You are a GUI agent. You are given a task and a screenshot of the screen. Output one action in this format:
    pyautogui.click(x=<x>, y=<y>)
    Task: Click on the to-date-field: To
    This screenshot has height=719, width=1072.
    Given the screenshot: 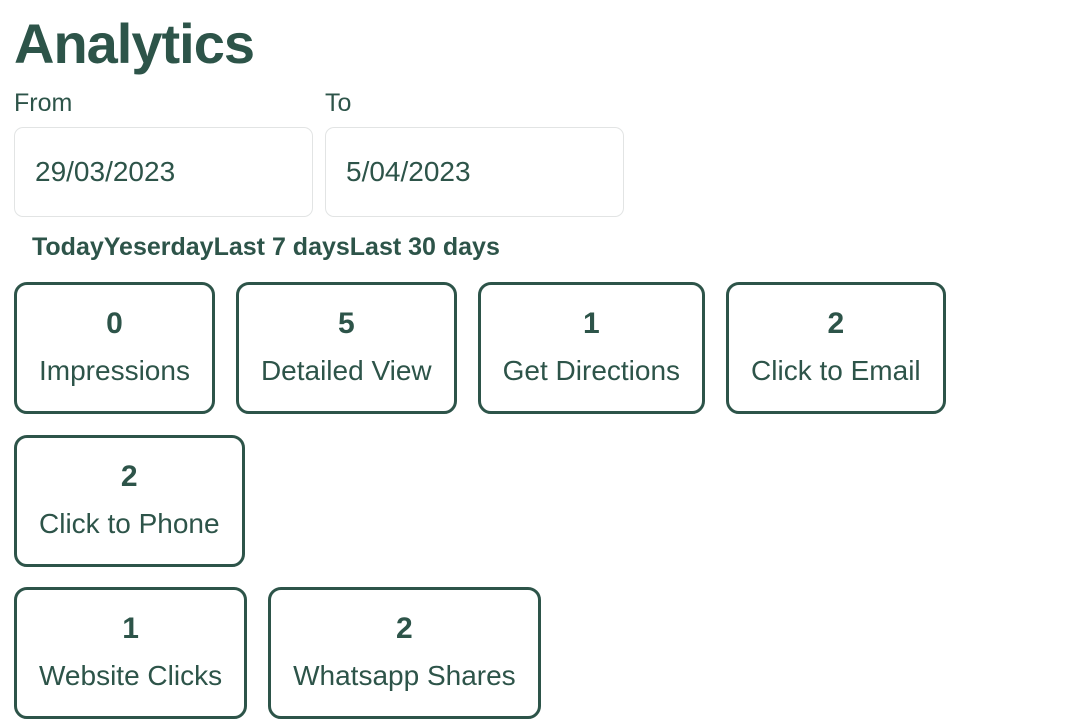 What is the action you would take?
    pyautogui.click(x=474, y=153)
    